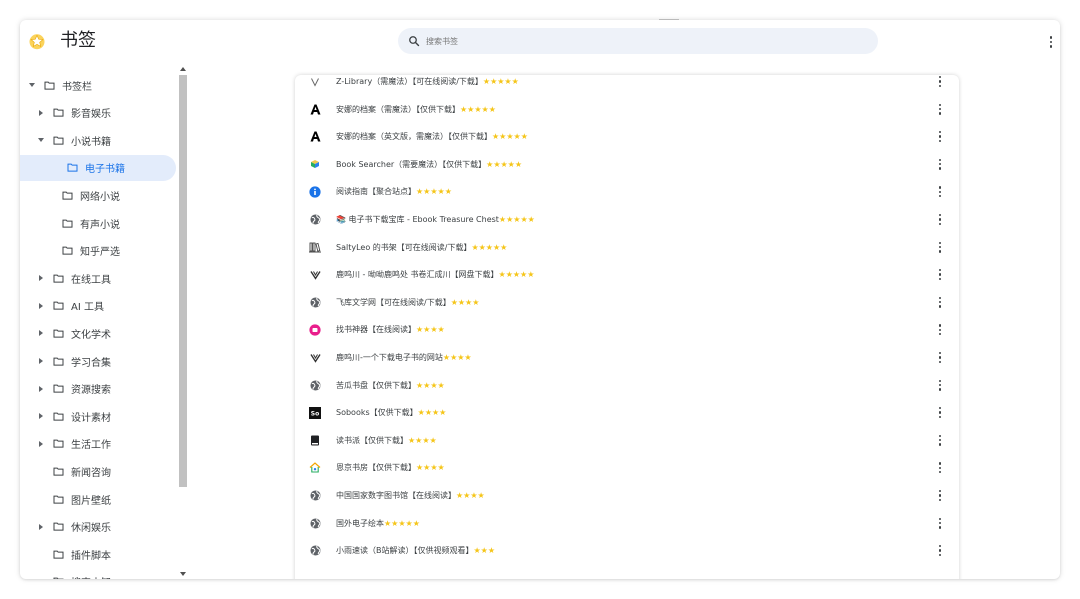 Image resolution: width=1080 pixels, height=599 pixels. Describe the element at coordinates (627, 467) in the screenshot. I see `bookmark-row: 恩京书房【仅供下载】★★★★` at that location.